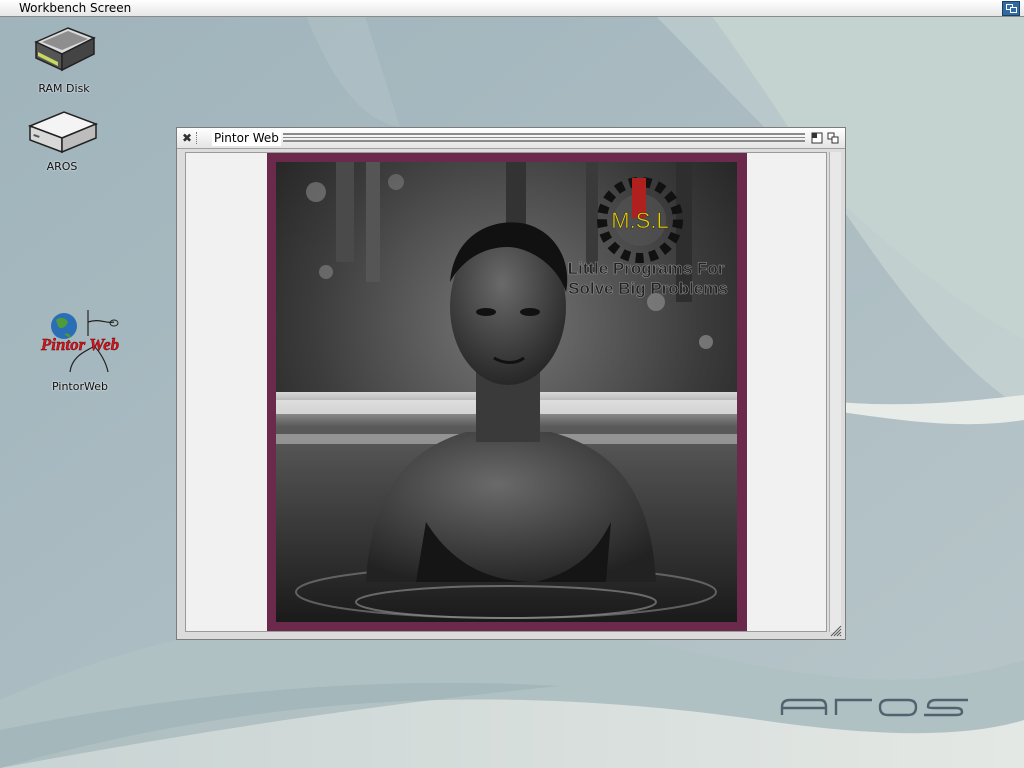  What do you see at coordinates (544, 137) in the screenshot?
I see `window-drag-bar` at bounding box center [544, 137].